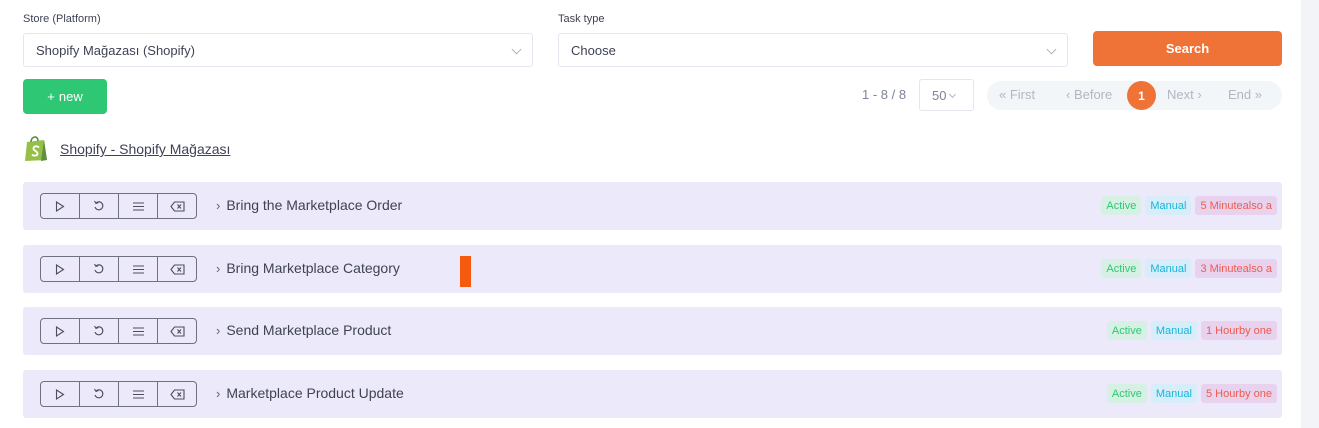  What do you see at coordinates (1236, 205) in the screenshot?
I see `schedule-badge: 5 Minutealso a` at bounding box center [1236, 205].